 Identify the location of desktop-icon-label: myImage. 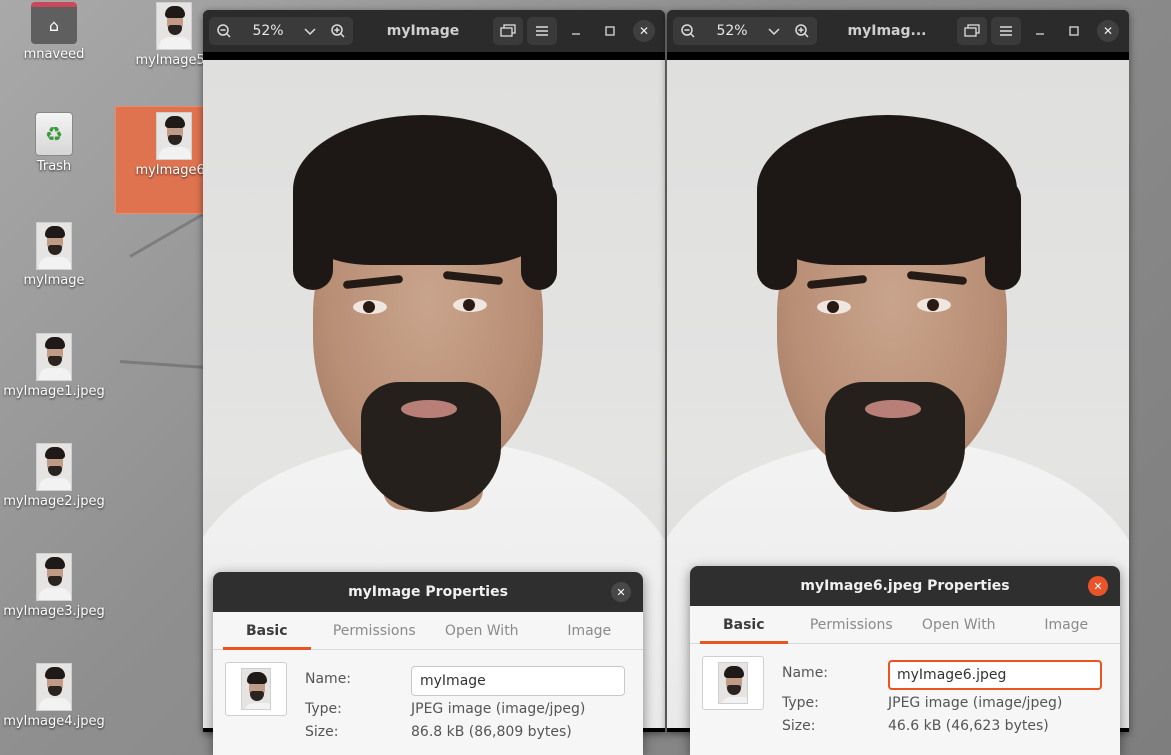
(54, 280).